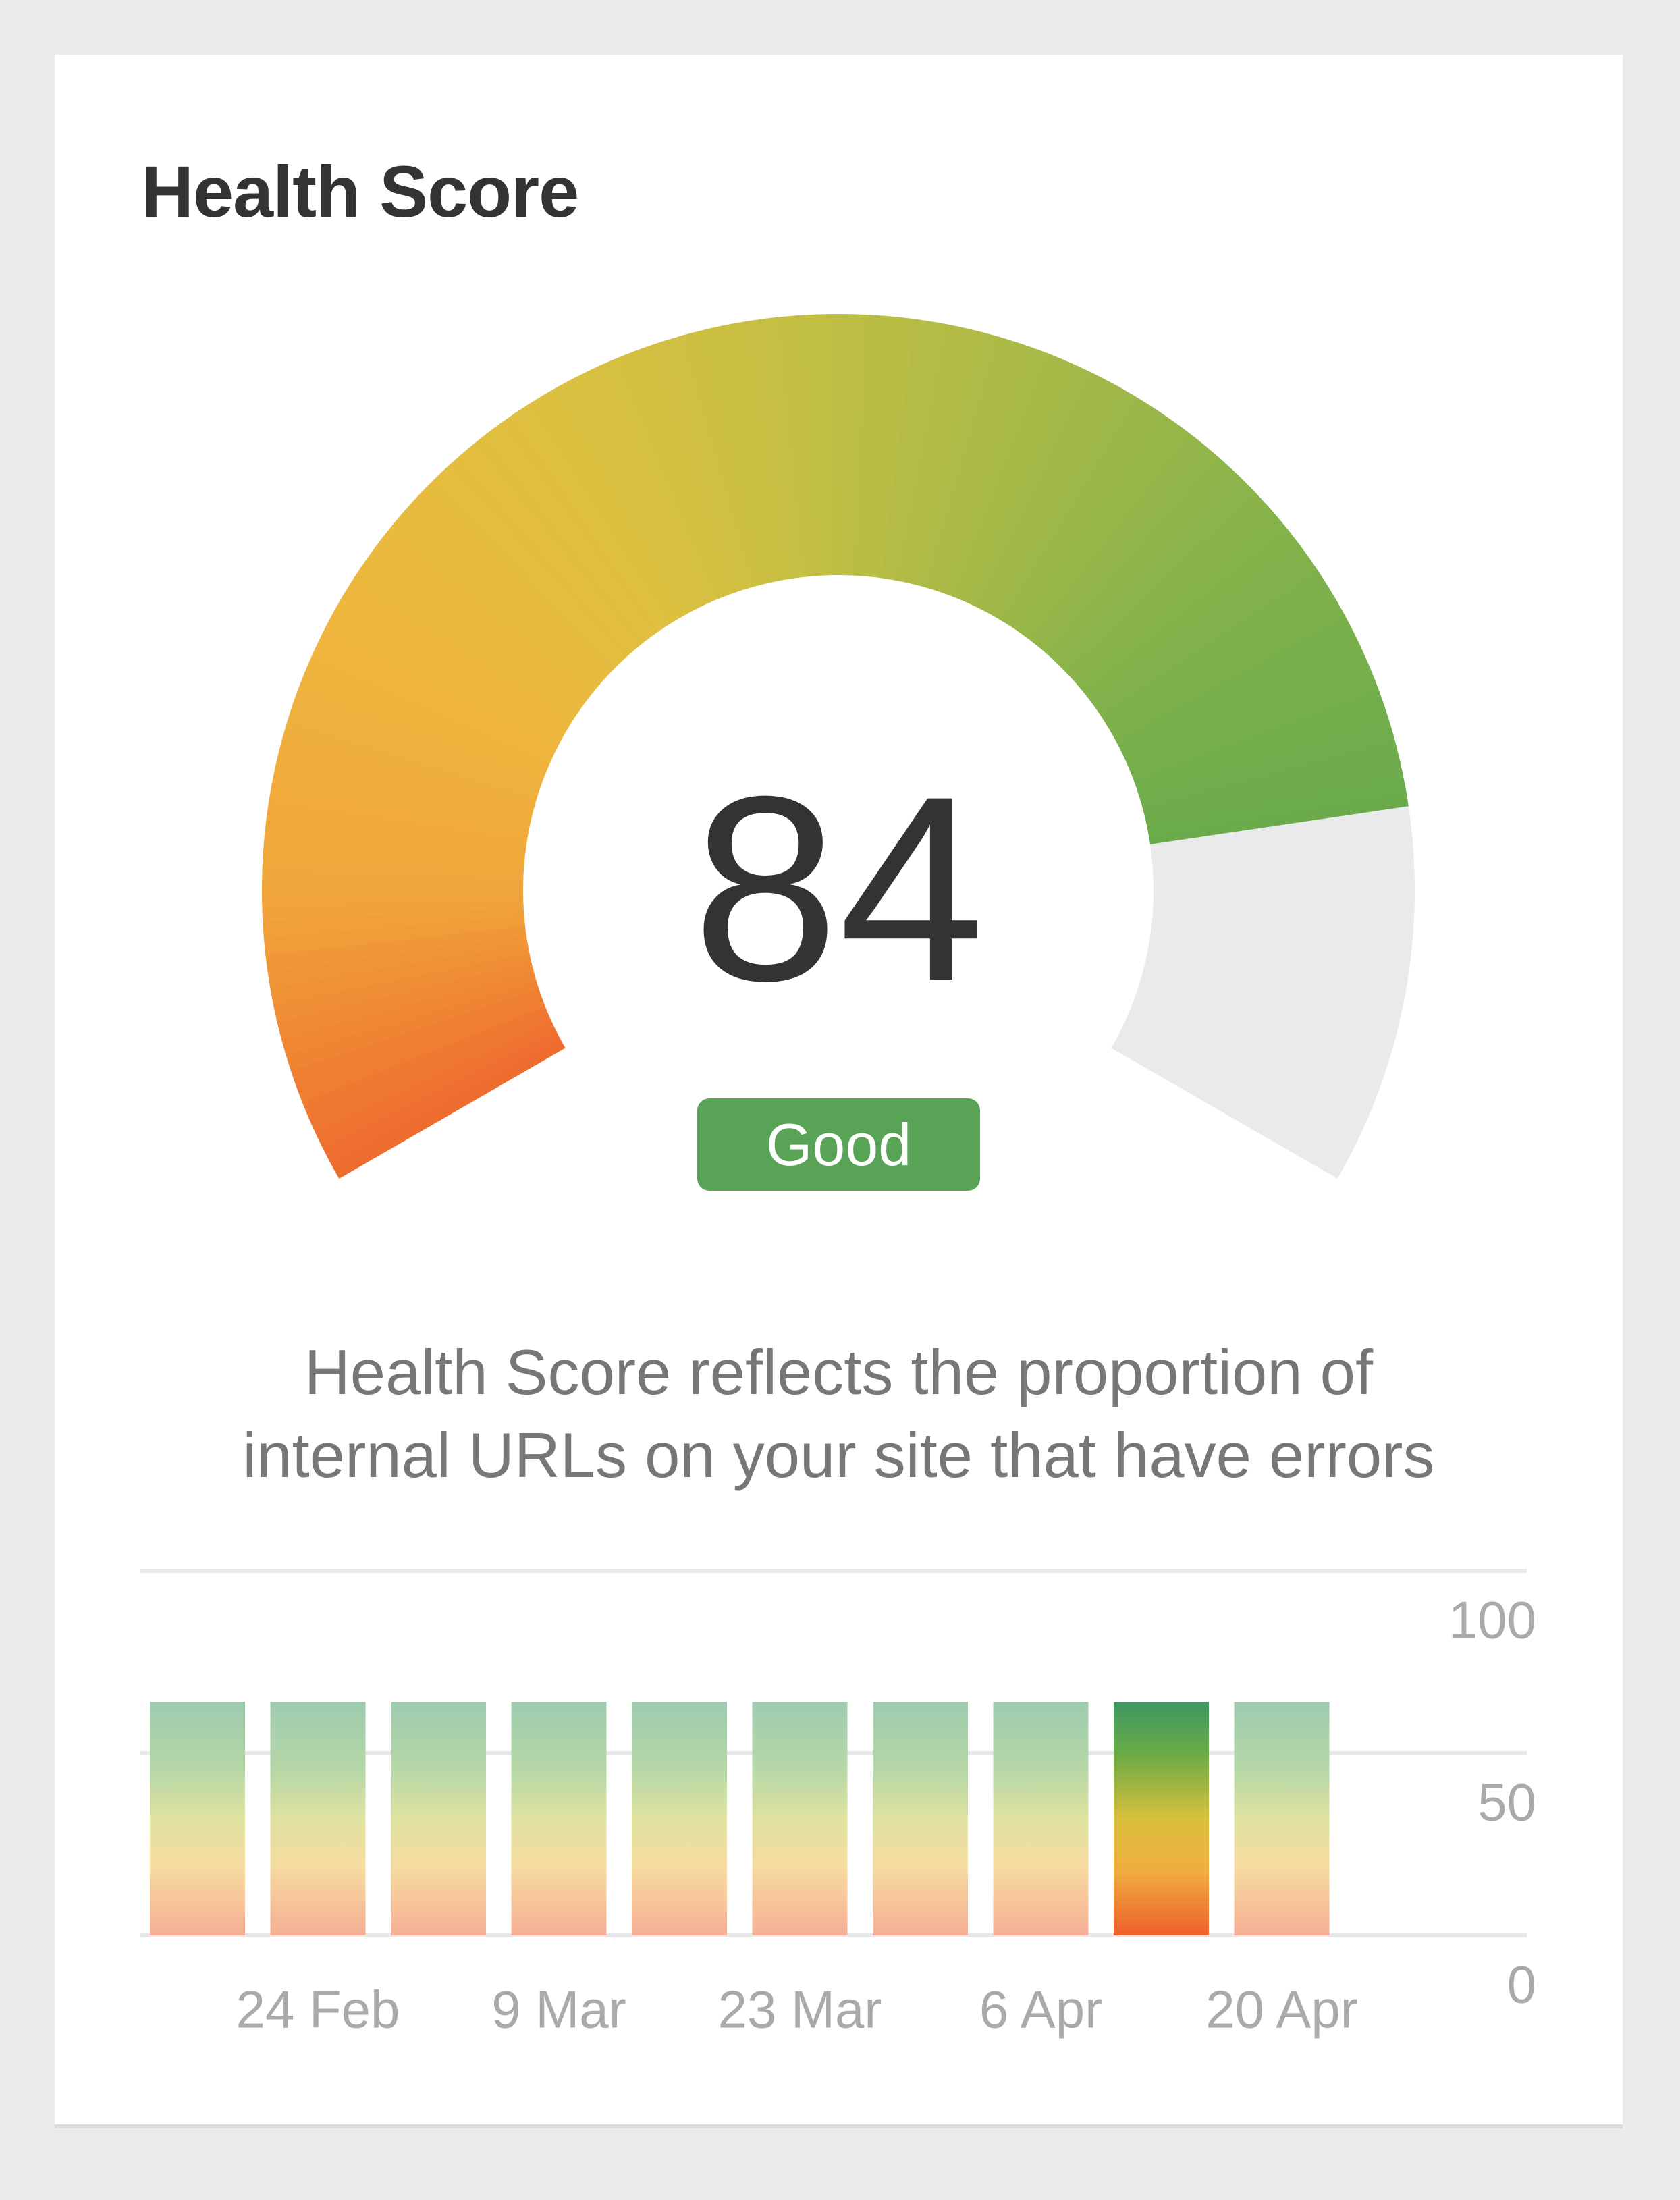  Describe the element at coordinates (318, 2009) in the screenshot. I see `x-tick-label: 24 Feb` at that location.